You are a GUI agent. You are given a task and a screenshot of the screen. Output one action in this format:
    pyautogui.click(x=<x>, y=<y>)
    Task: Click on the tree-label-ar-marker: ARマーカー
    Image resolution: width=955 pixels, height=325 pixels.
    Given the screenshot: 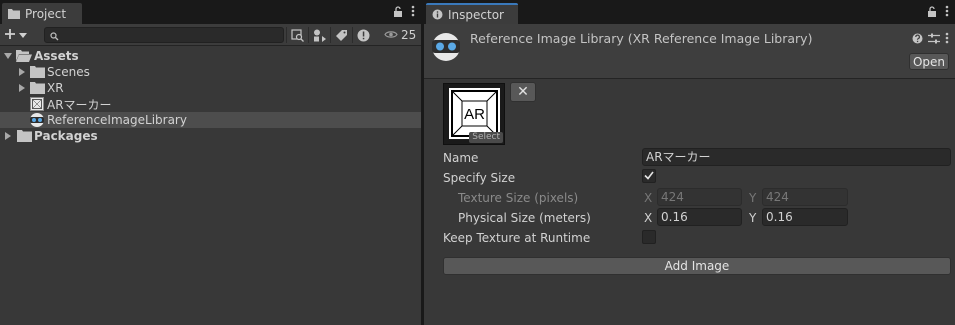 What is the action you would take?
    pyautogui.click(x=79, y=104)
    